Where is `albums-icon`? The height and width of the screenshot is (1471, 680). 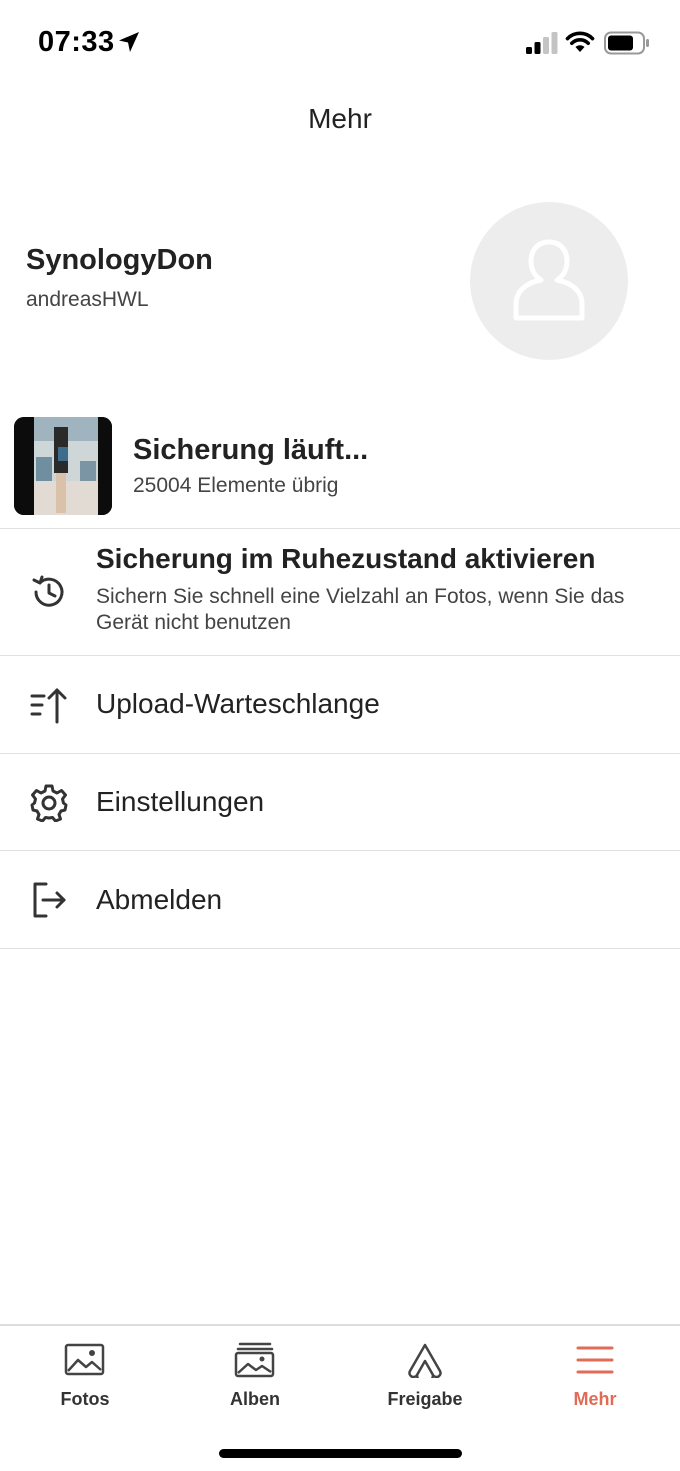 albums-icon is located at coordinates (254, 1360).